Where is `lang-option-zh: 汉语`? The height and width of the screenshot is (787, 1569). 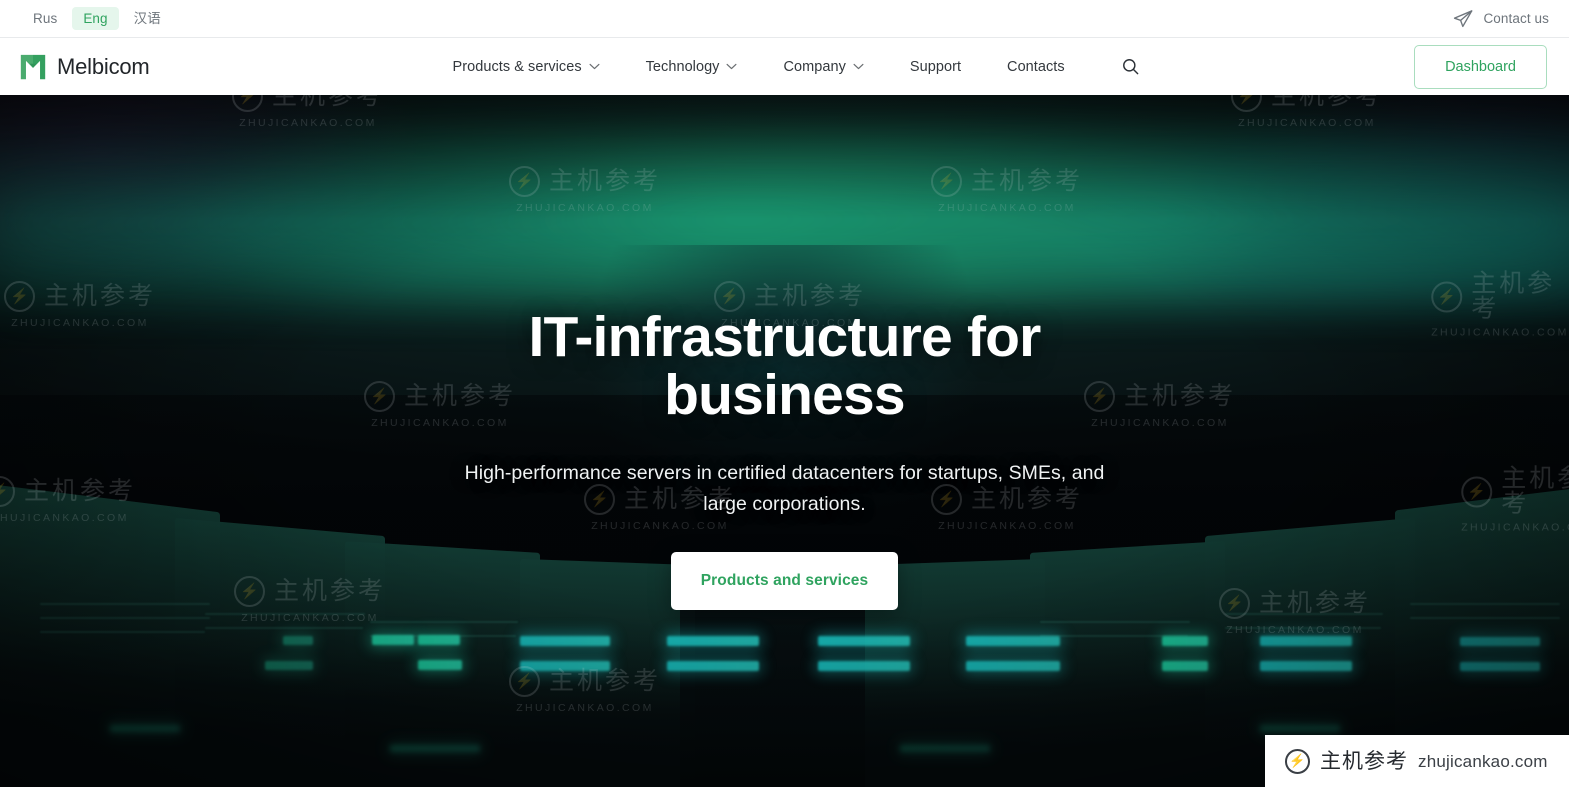
lang-option-zh: 汉语 is located at coordinates (147, 19).